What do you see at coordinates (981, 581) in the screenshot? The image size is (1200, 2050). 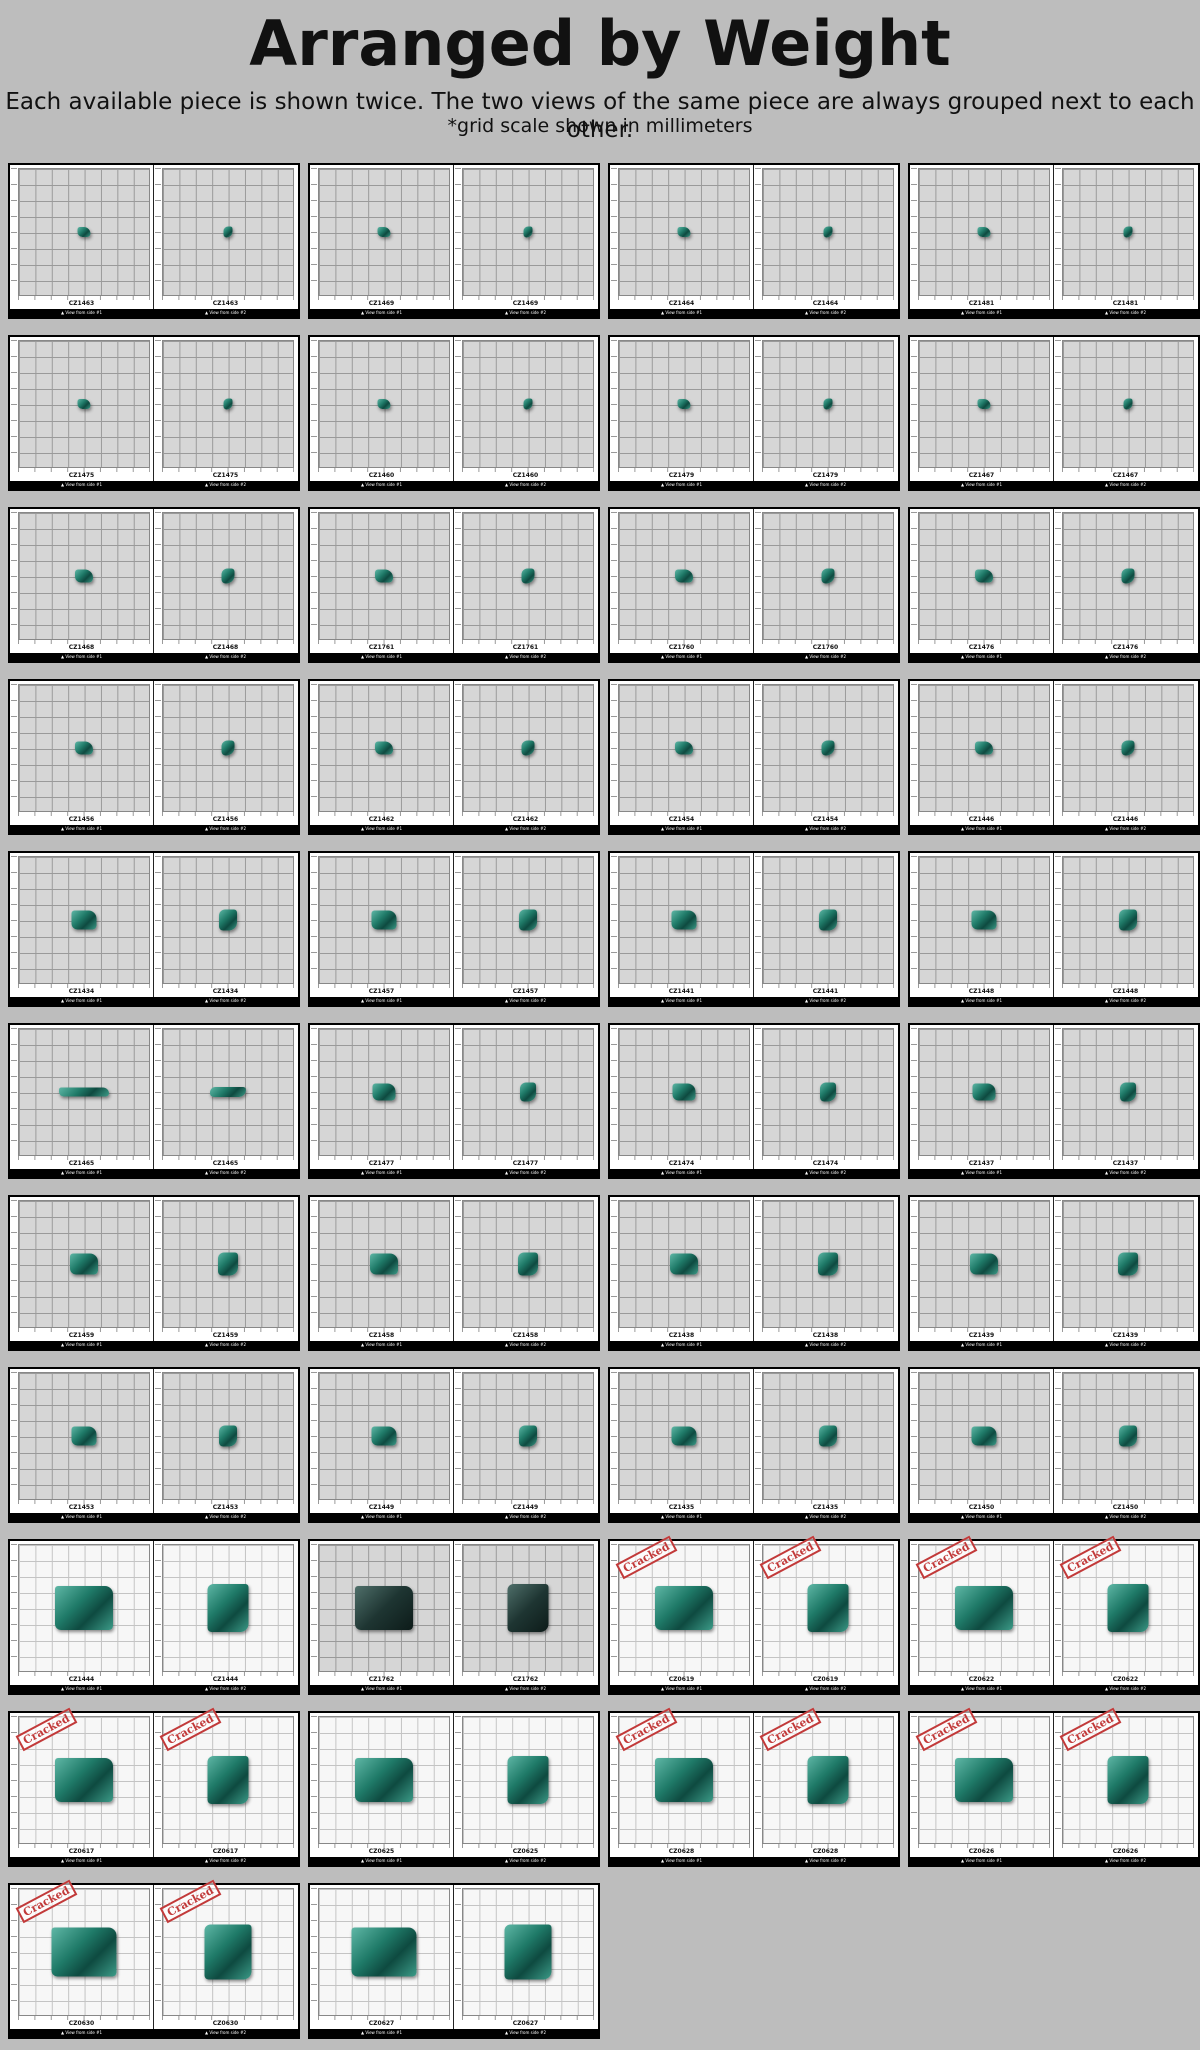 I see `view-side-1: CZ1476` at bounding box center [981, 581].